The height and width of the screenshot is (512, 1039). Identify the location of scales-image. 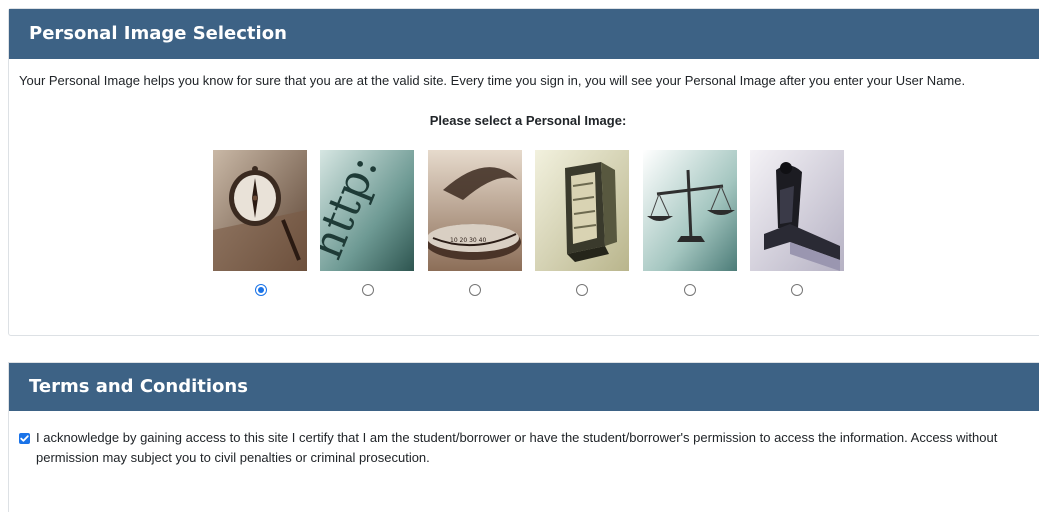
(690, 210).